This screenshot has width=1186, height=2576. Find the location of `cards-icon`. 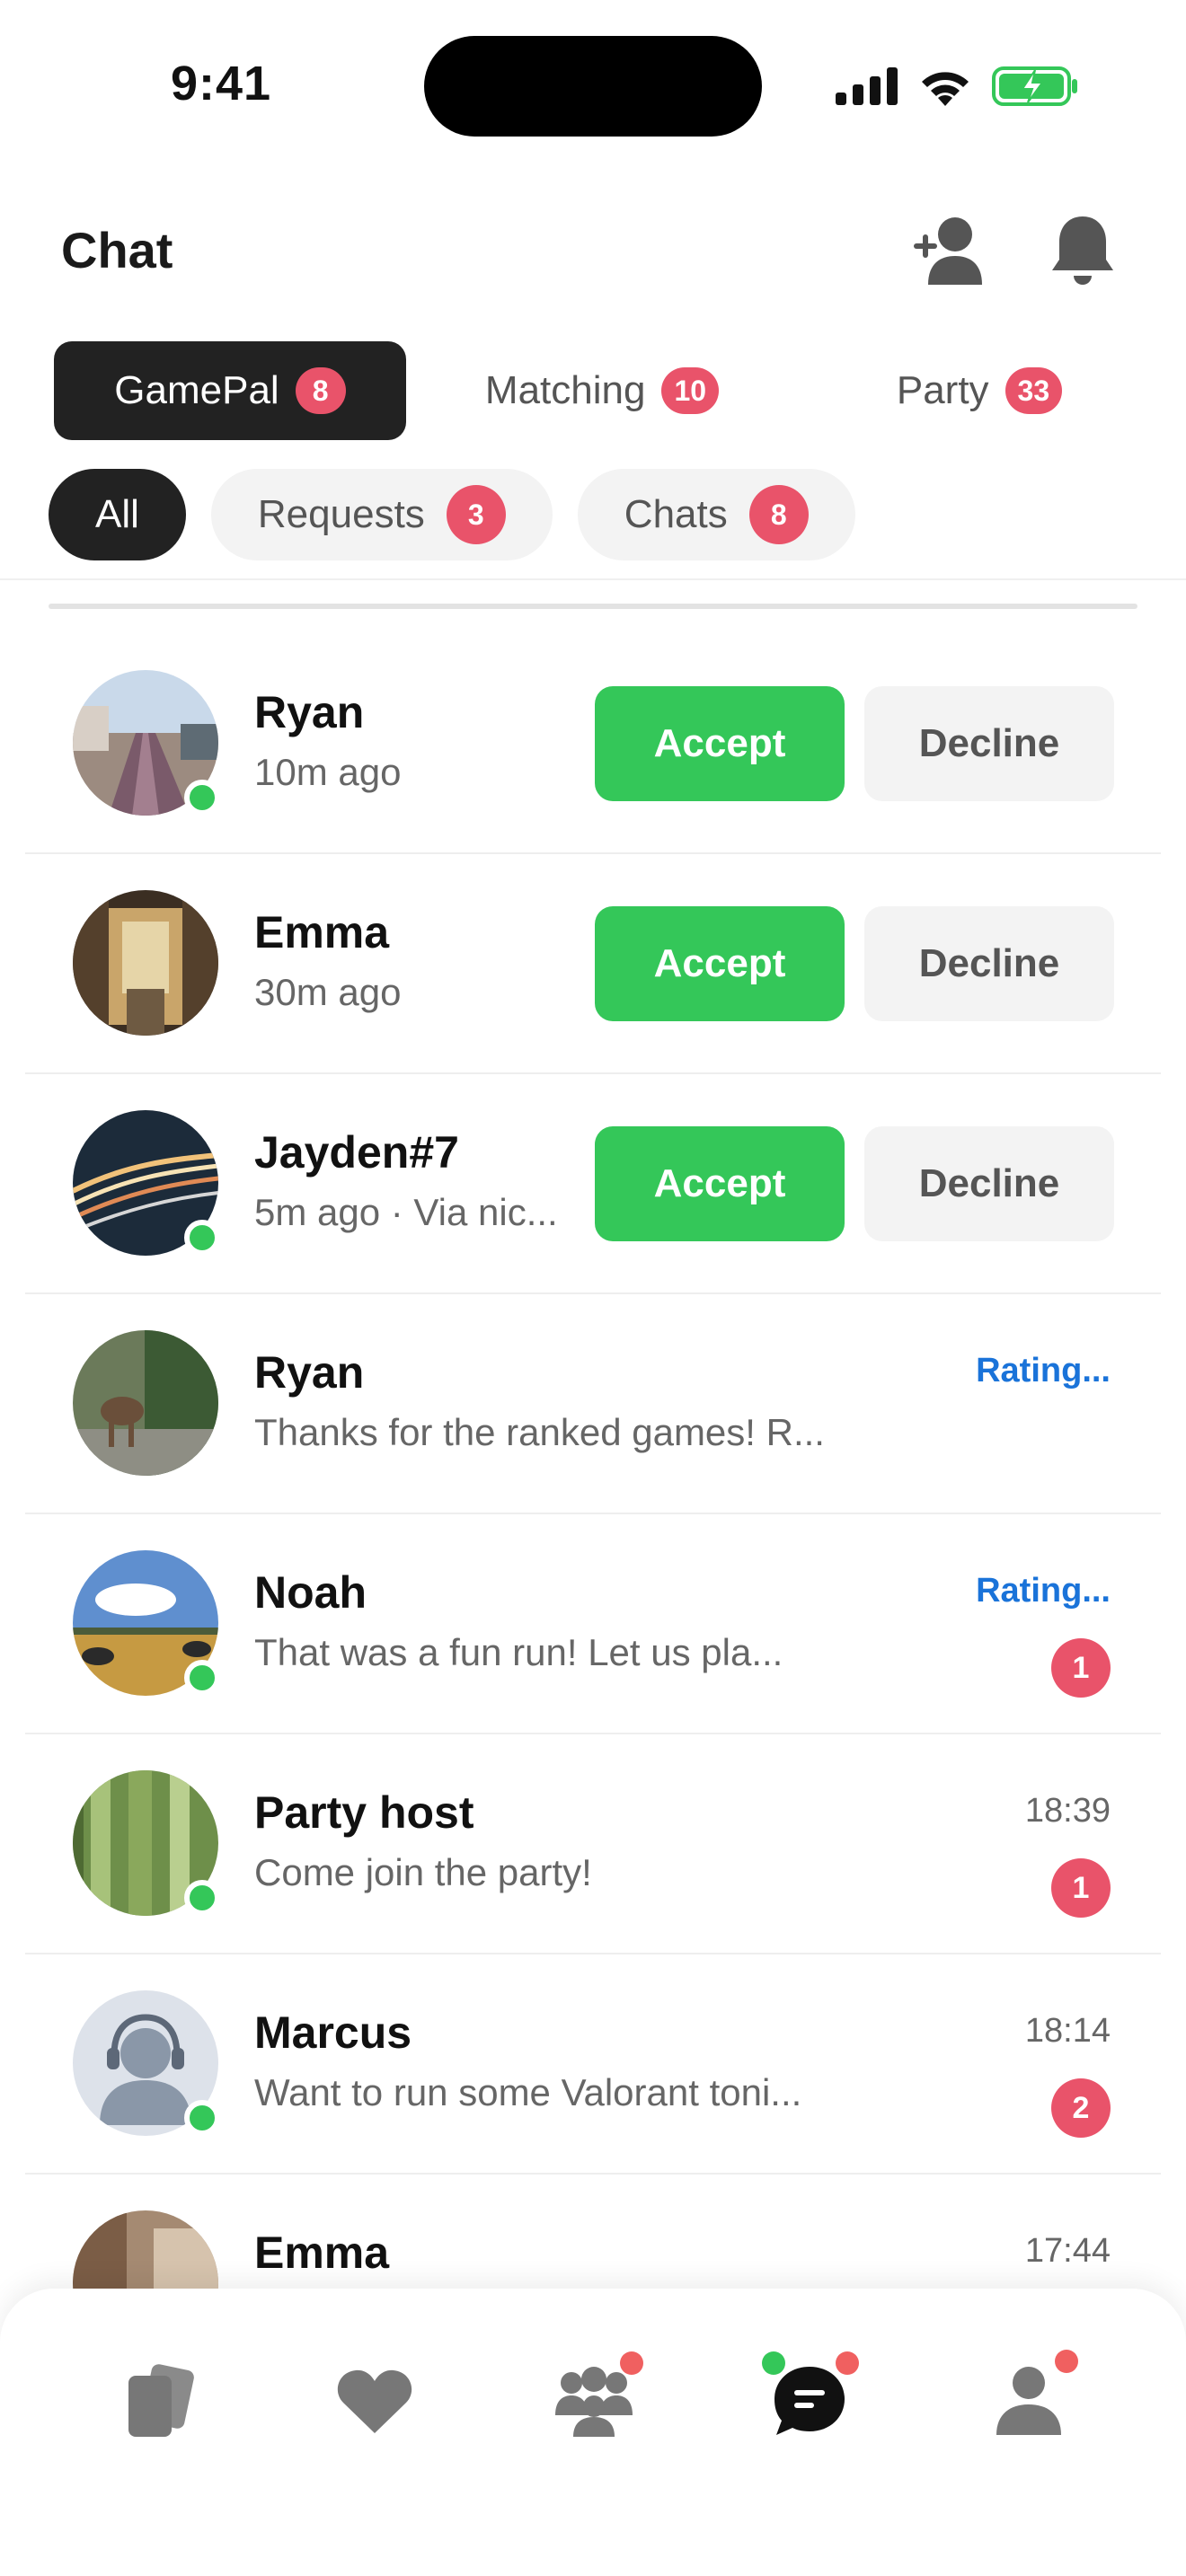

cards-icon is located at coordinates (161, 2400).